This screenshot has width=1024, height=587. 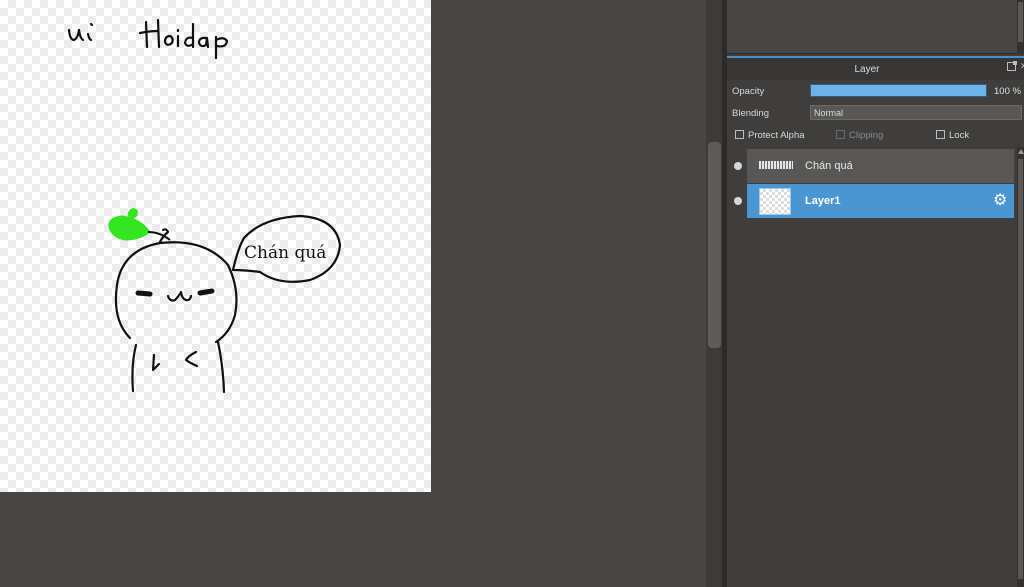 What do you see at coordinates (866, 135) in the screenshot?
I see `clipping-label: Clipping` at bounding box center [866, 135].